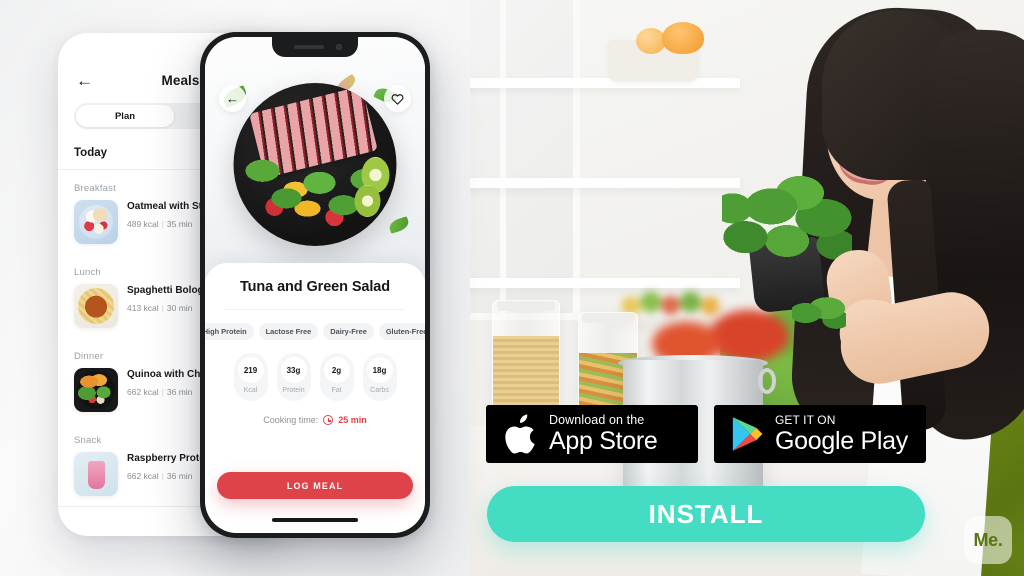 This screenshot has height=576, width=1024. What do you see at coordinates (293, 390) in the screenshot?
I see `macro-label: Protein` at bounding box center [293, 390].